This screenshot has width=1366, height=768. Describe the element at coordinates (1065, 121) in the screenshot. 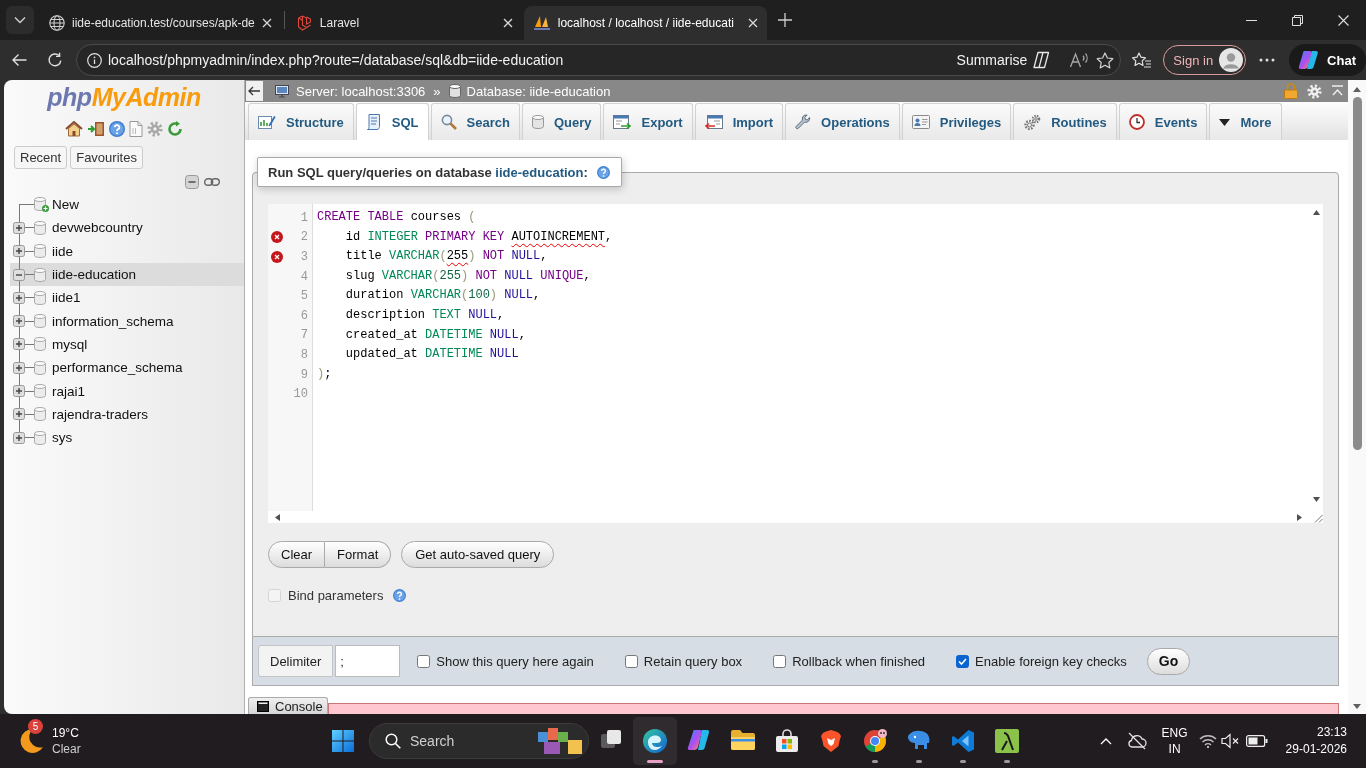

I see `tab: Routines` at that location.